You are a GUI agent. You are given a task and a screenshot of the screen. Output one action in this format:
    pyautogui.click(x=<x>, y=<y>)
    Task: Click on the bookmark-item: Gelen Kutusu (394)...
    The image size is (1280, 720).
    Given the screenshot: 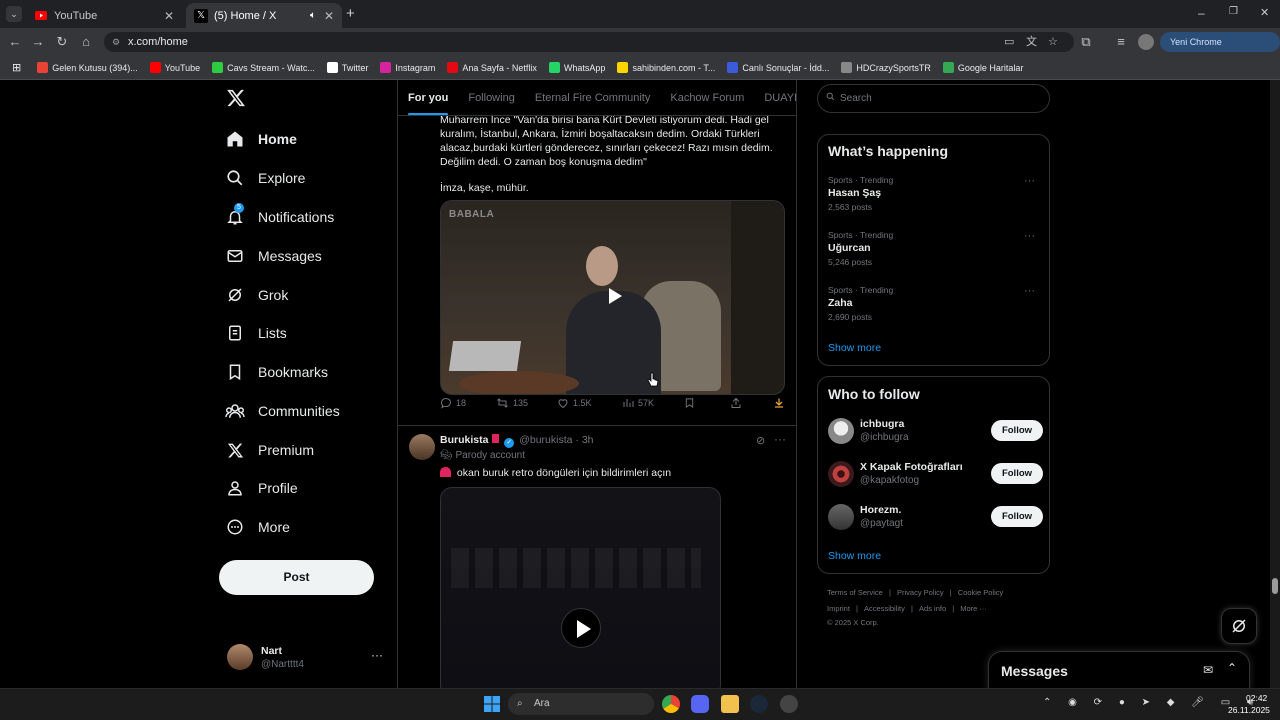 What is the action you would take?
    pyautogui.click(x=87, y=67)
    